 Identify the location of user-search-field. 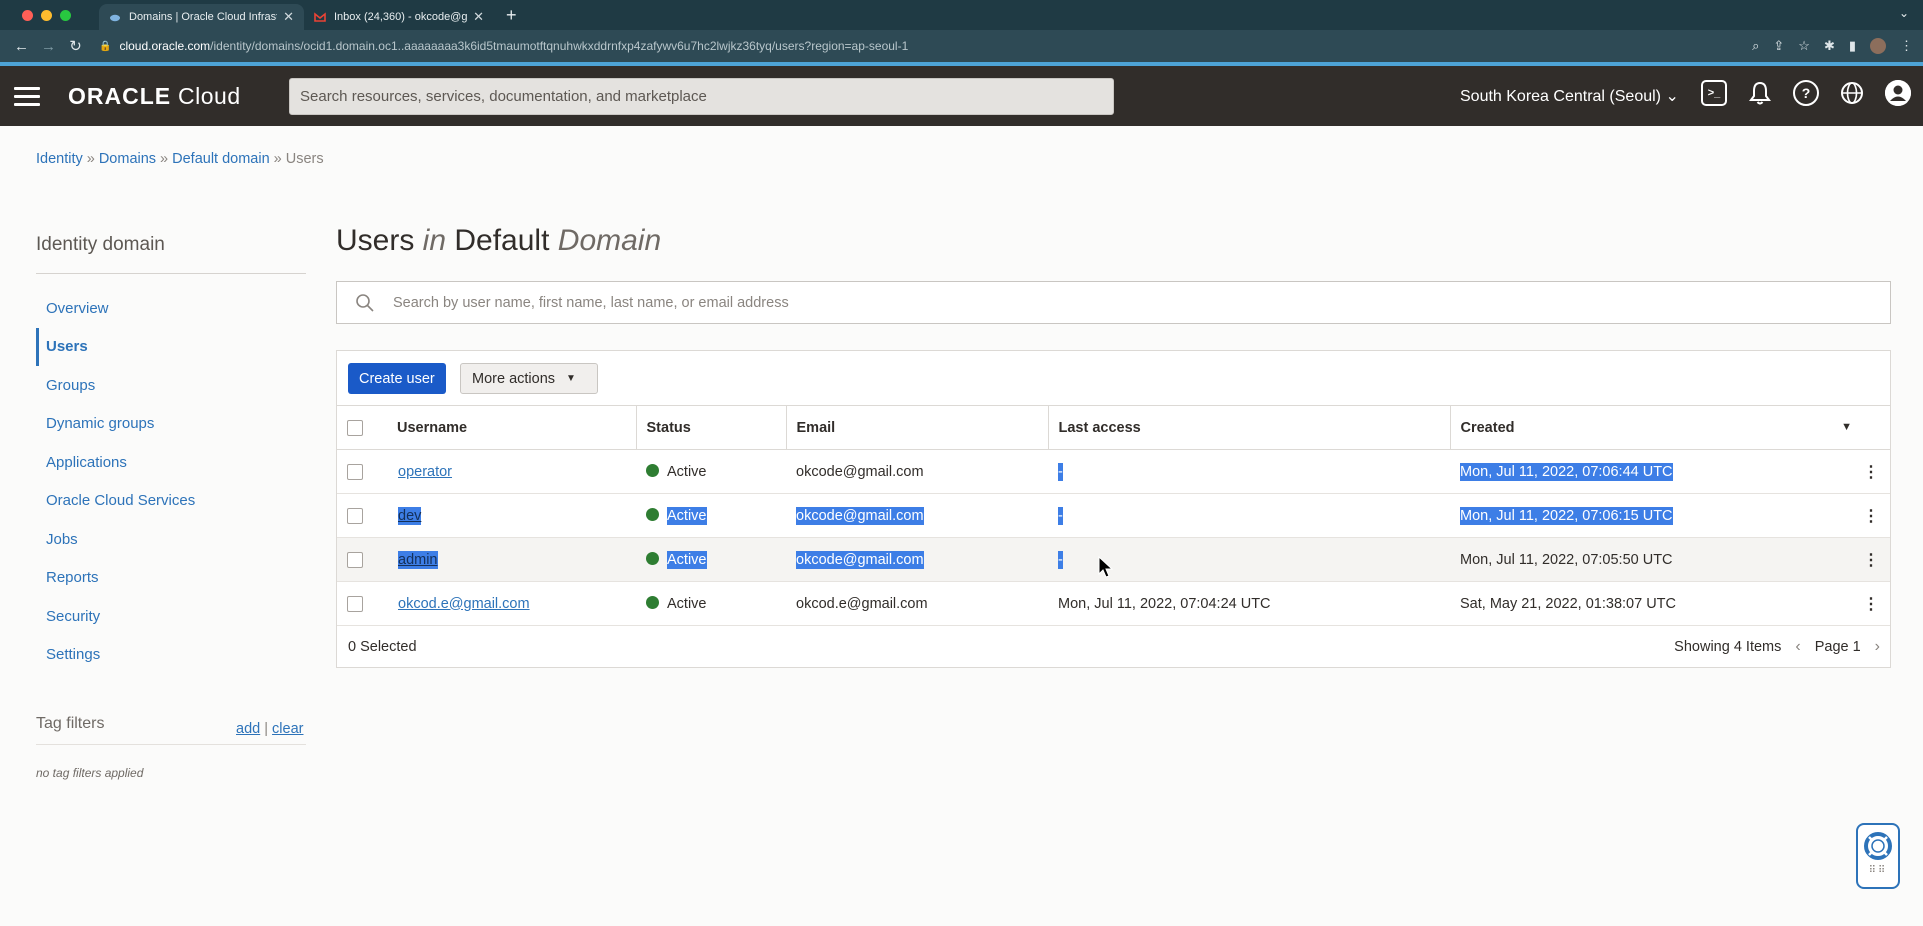
(1113, 302).